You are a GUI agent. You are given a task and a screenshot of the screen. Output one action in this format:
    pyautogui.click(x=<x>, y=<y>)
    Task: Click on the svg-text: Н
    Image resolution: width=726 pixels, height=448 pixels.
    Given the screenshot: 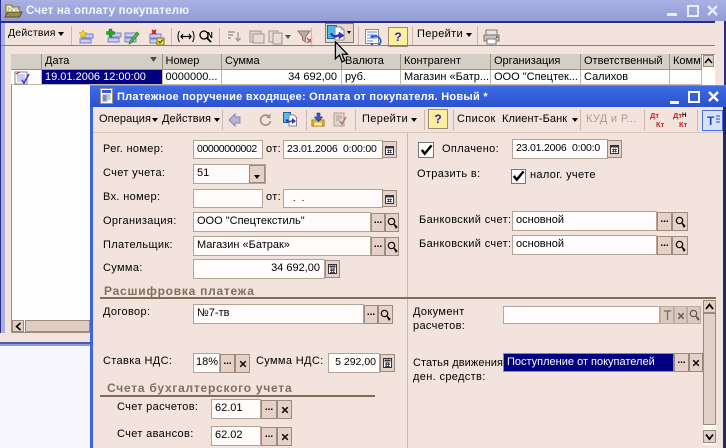 What is the action you would take?
    pyautogui.click(x=684, y=116)
    